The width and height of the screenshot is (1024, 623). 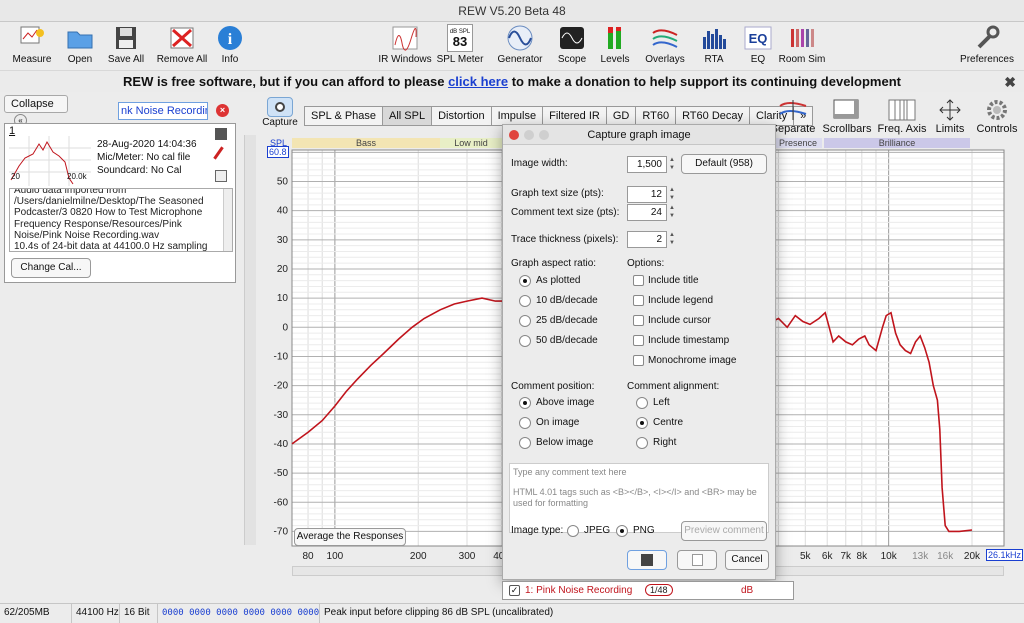 I want to click on collapse-button: Collapse «, so click(x=36, y=111).